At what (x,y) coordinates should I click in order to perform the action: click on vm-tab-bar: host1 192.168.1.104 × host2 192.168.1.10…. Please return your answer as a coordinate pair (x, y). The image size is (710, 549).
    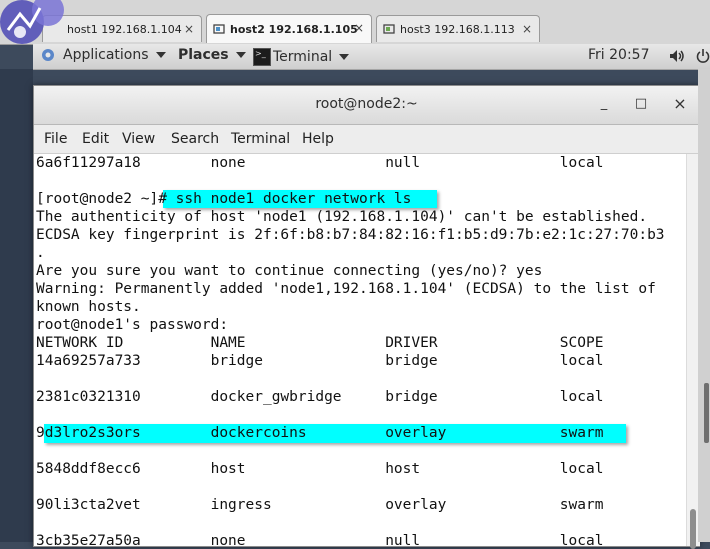
    Looking at the image, I should click on (355, 22).